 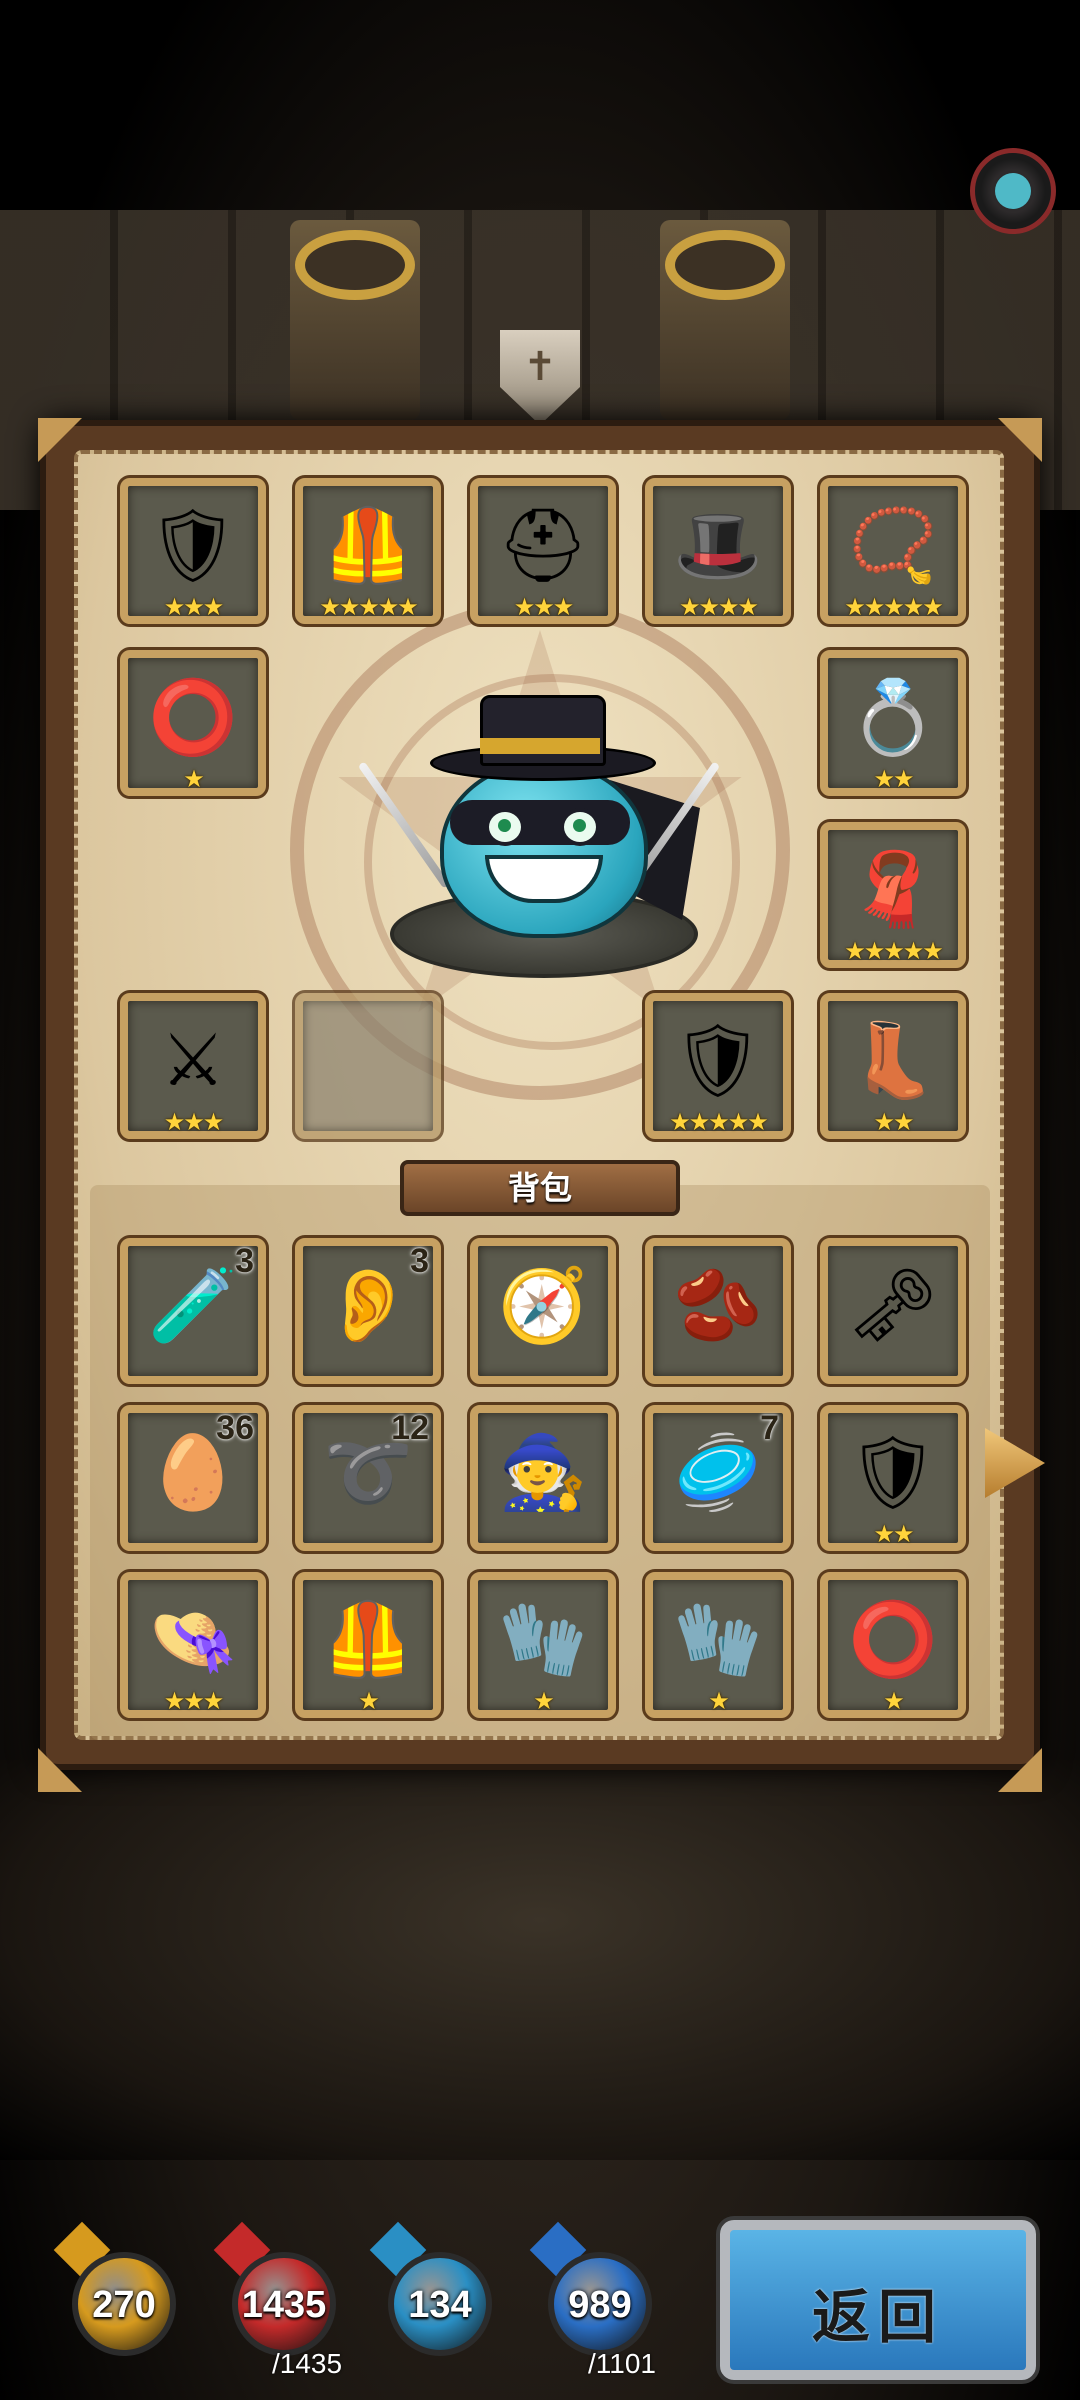 What do you see at coordinates (368, 1640) in the screenshot?
I see `steel-armor-icon: 🦺` at bounding box center [368, 1640].